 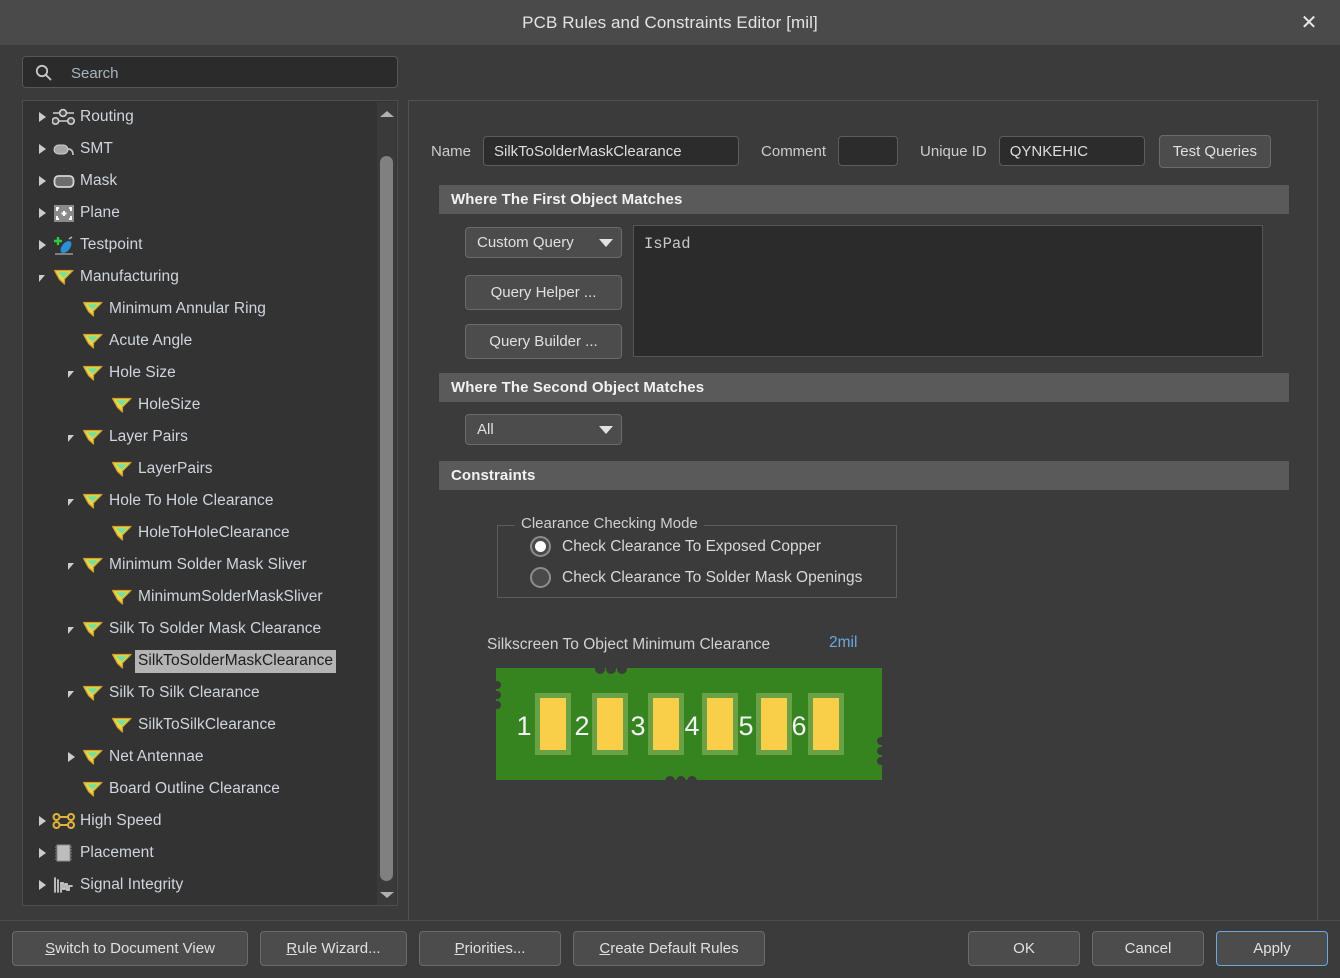 What do you see at coordinates (868, 151) in the screenshot?
I see `comment-input` at bounding box center [868, 151].